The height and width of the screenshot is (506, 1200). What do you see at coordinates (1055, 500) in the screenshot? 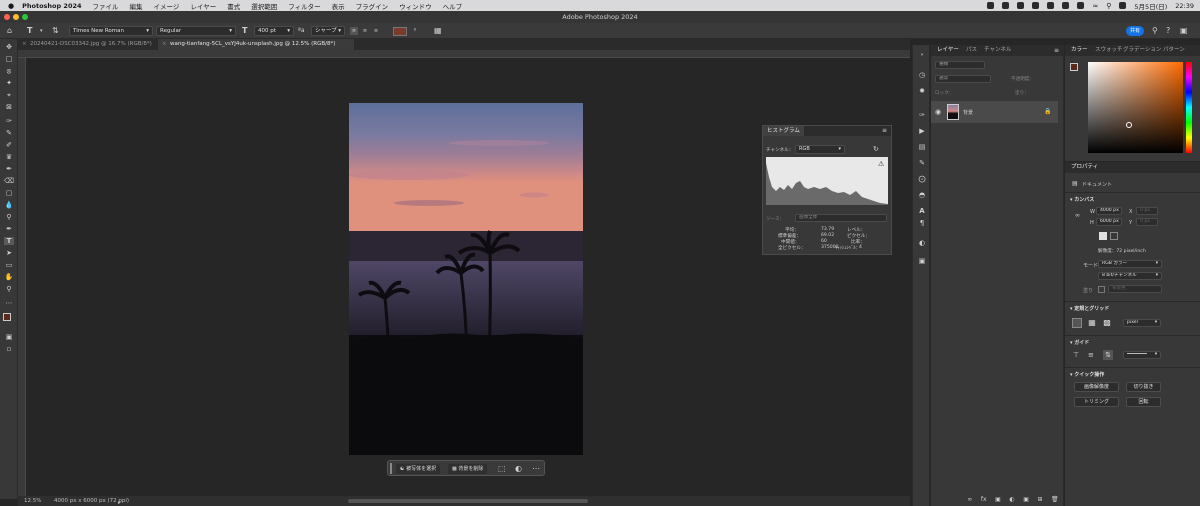
I see `trash-icon: 🗑` at bounding box center [1055, 500].